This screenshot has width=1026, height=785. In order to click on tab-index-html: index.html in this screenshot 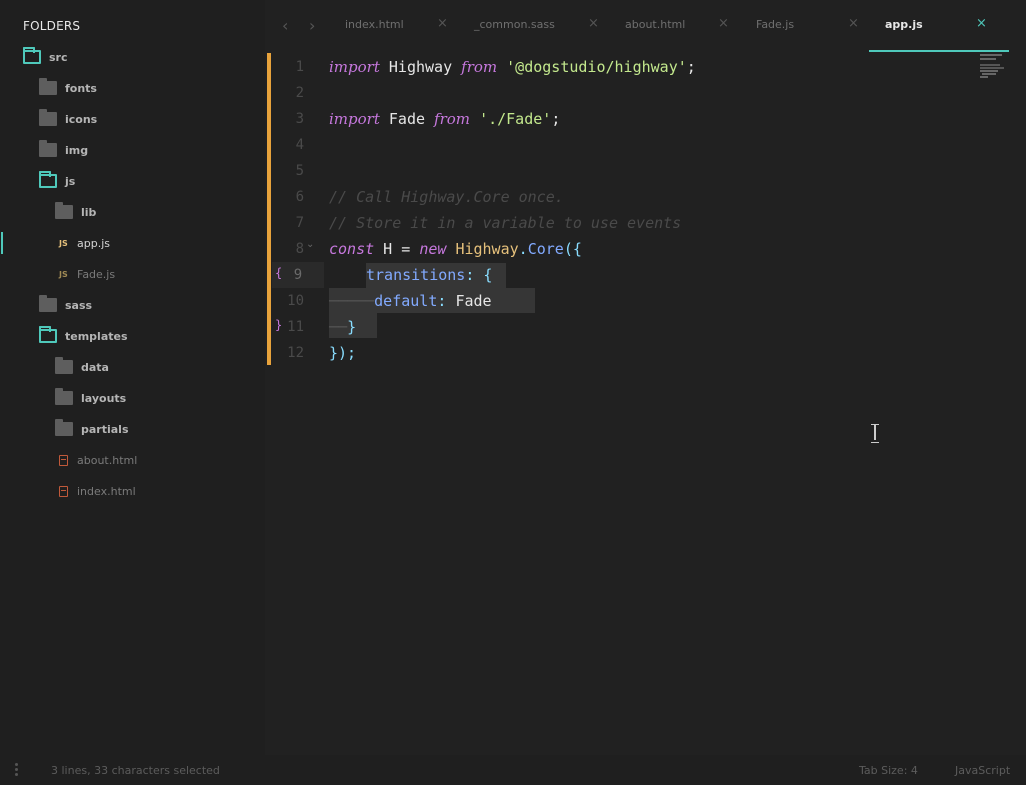, I will do `click(374, 24)`.